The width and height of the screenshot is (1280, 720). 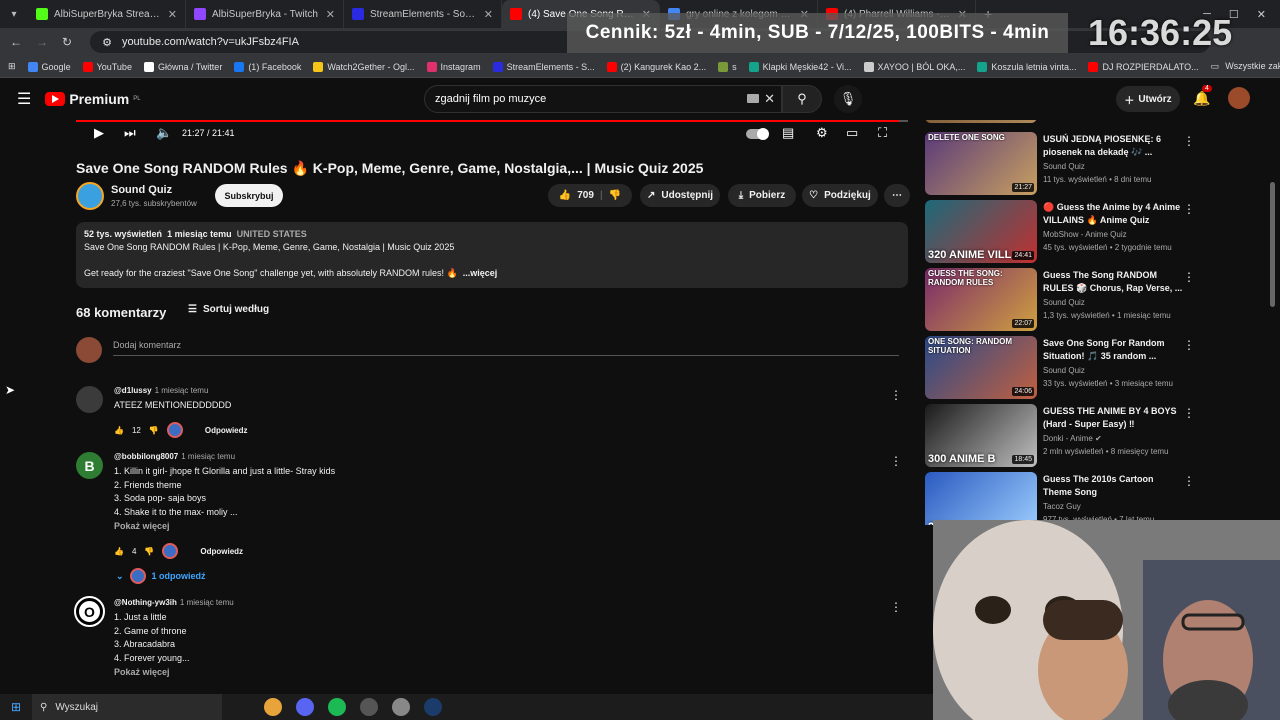 I want to click on app-icon, so click(x=401, y=707).